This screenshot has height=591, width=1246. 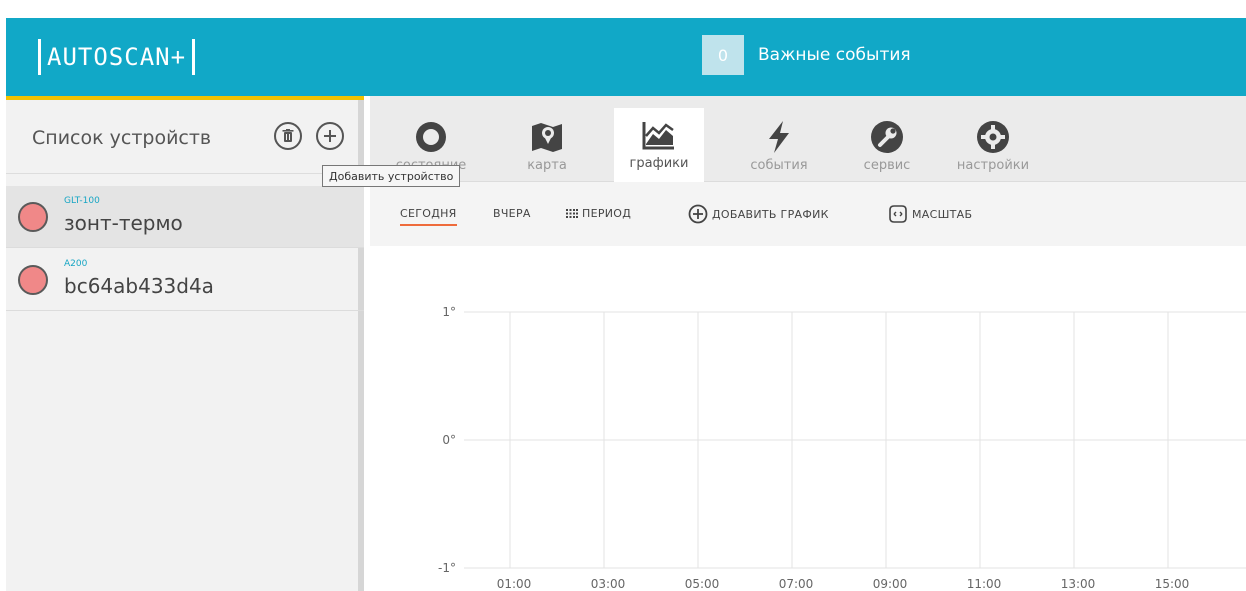 I want to click on today-button: СЕГОДНЯ, so click(x=428, y=216).